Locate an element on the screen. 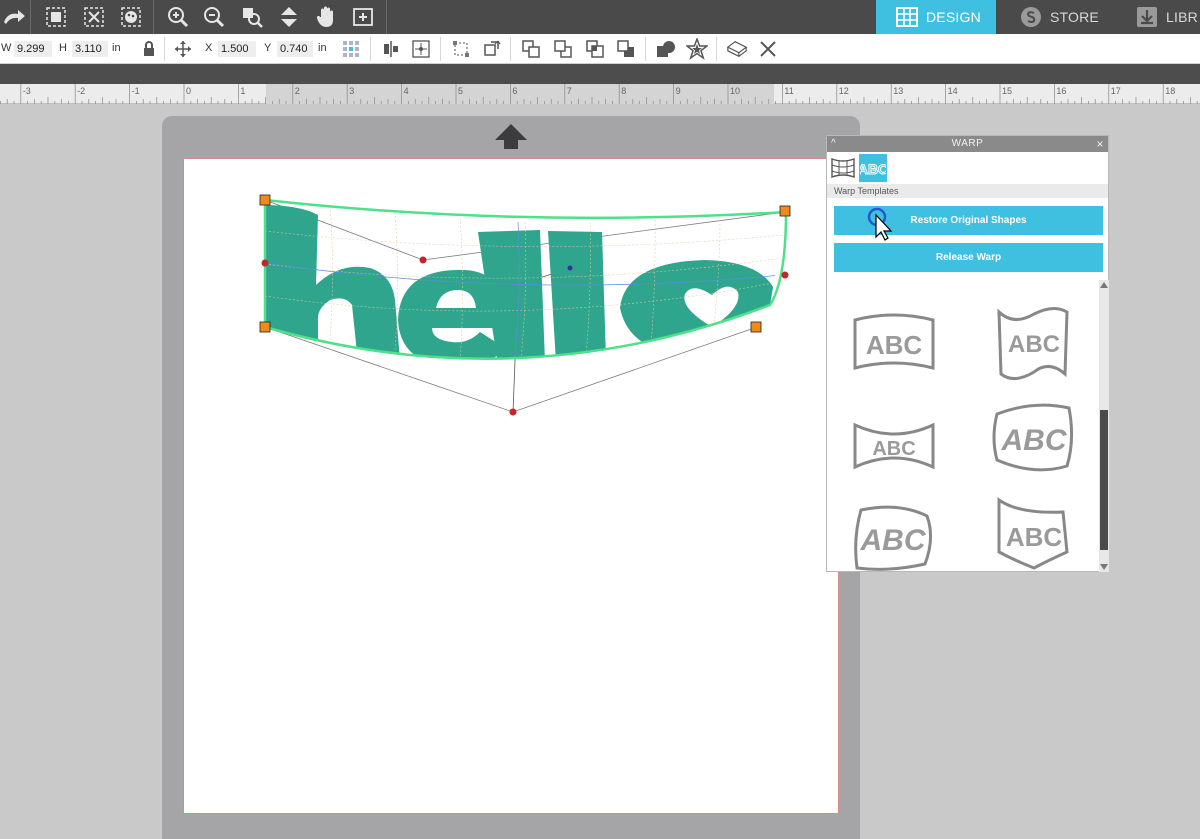 This screenshot has width=1200, height=839. release-warp-button: Release Warp is located at coordinates (968, 257).